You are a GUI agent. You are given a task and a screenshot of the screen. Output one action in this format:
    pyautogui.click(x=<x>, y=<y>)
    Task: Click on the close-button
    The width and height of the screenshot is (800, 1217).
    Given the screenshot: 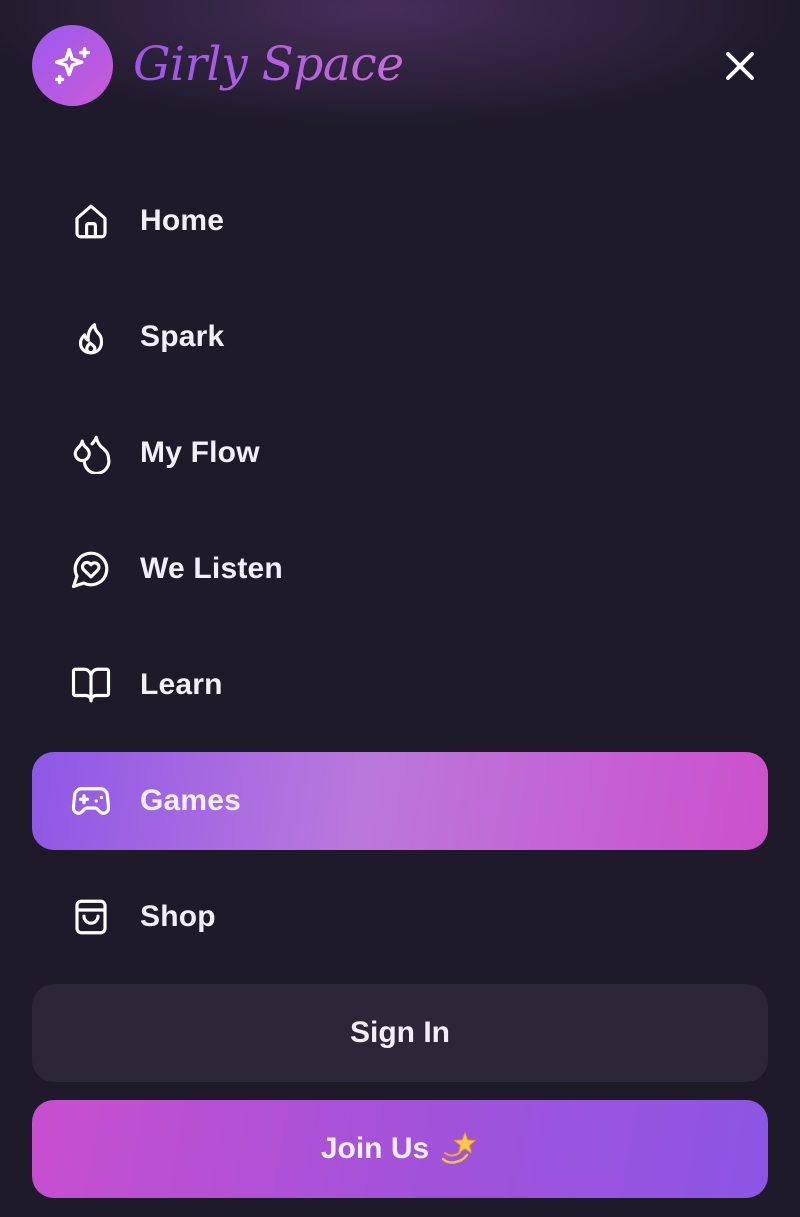 What is the action you would take?
    pyautogui.click(x=740, y=66)
    